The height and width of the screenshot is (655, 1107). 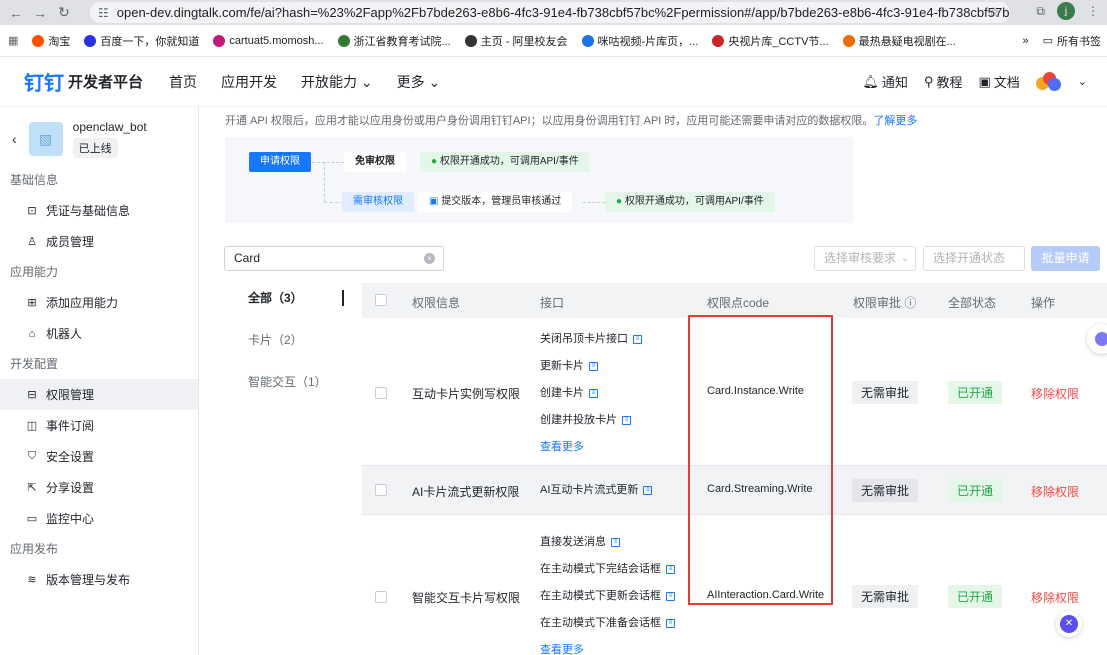 I want to click on api-item: 直接发送消息 ≡, so click(x=607, y=542).